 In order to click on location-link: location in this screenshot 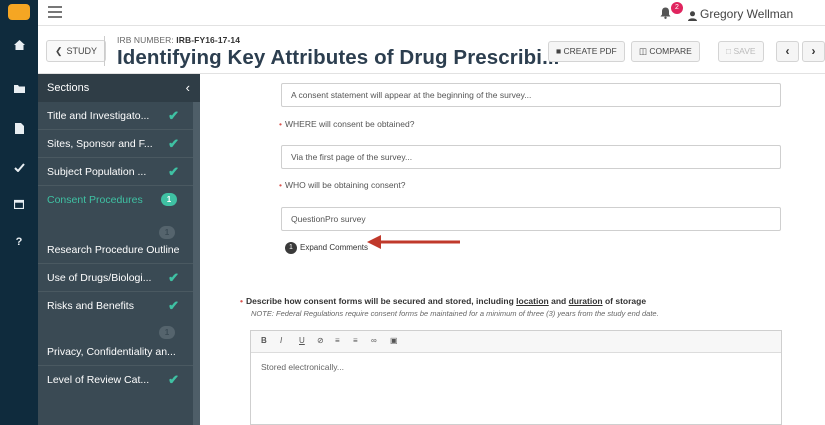, I will do `click(532, 301)`.